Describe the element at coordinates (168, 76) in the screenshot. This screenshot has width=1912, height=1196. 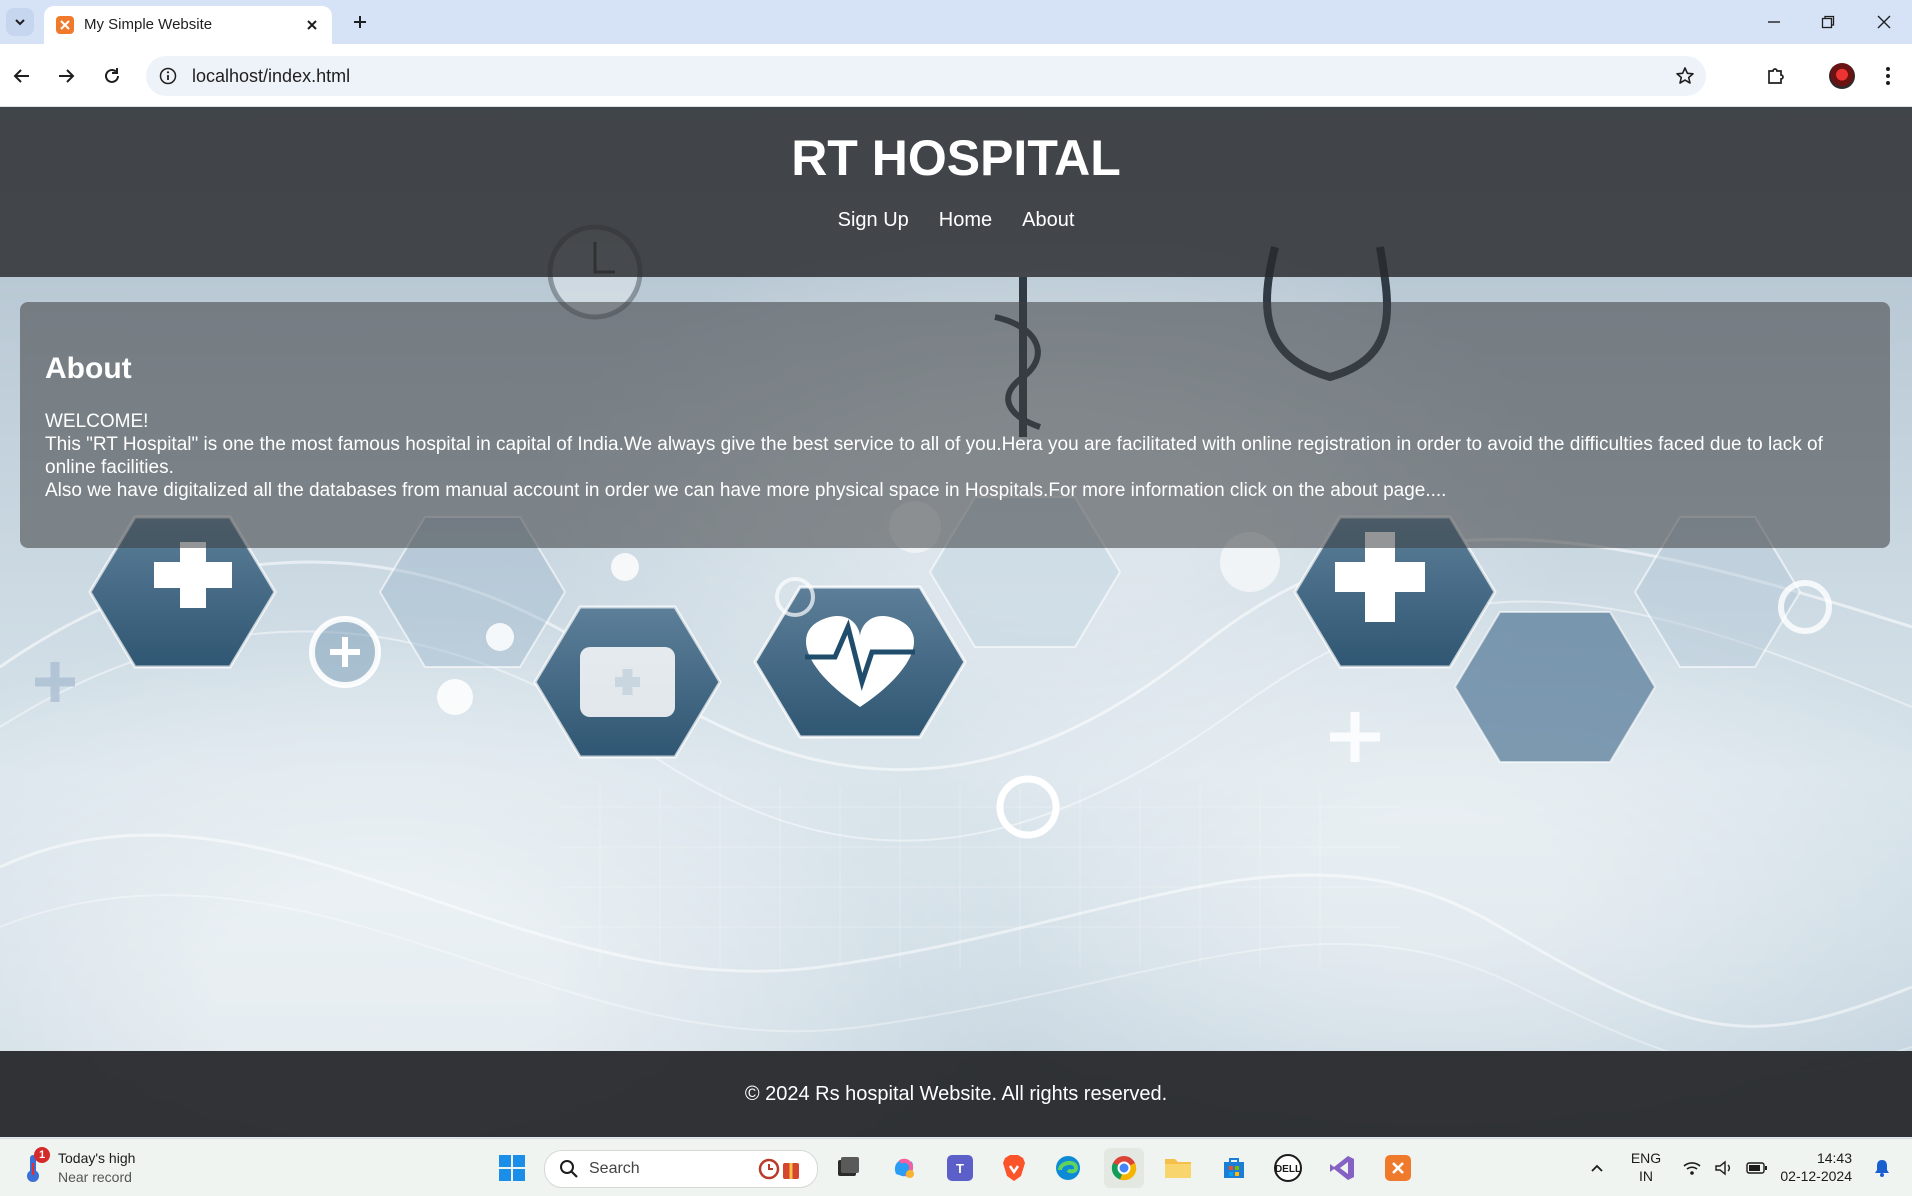
I see `info-icon` at that location.